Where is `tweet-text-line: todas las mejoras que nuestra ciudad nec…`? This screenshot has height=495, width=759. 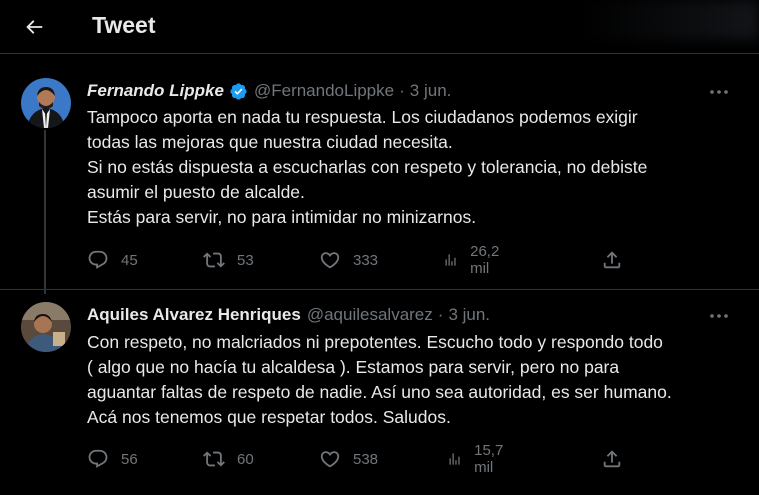
tweet-text-line: todas las mejoras que nuestra ciudad nec… is located at coordinates (270, 142).